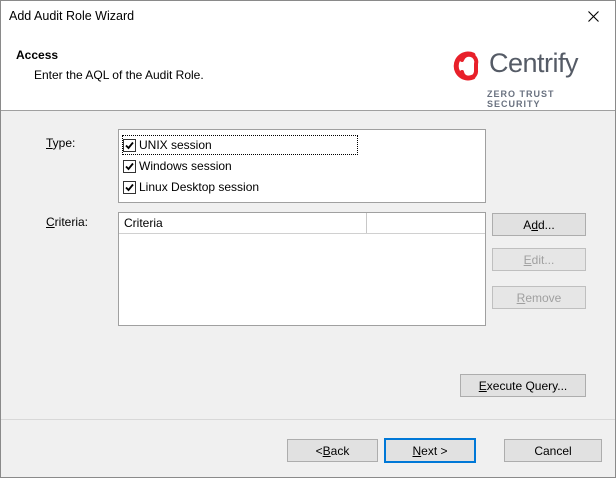  Describe the element at coordinates (61, 143) in the screenshot. I see `type-label: Type:` at that location.